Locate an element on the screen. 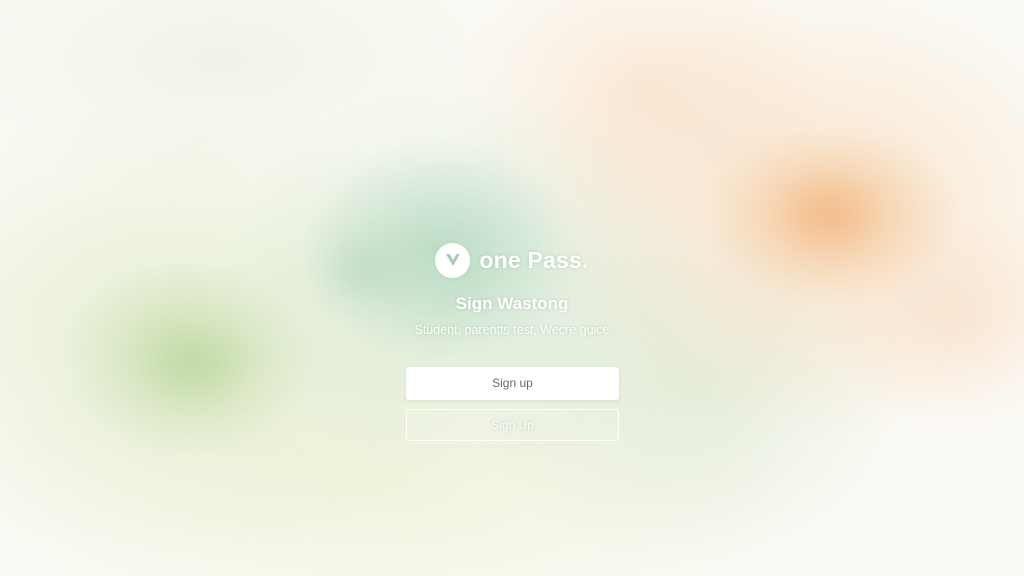 Image resolution: width=1024 pixels, height=576 pixels. brand-name: one Pass. is located at coordinates (534, 259).